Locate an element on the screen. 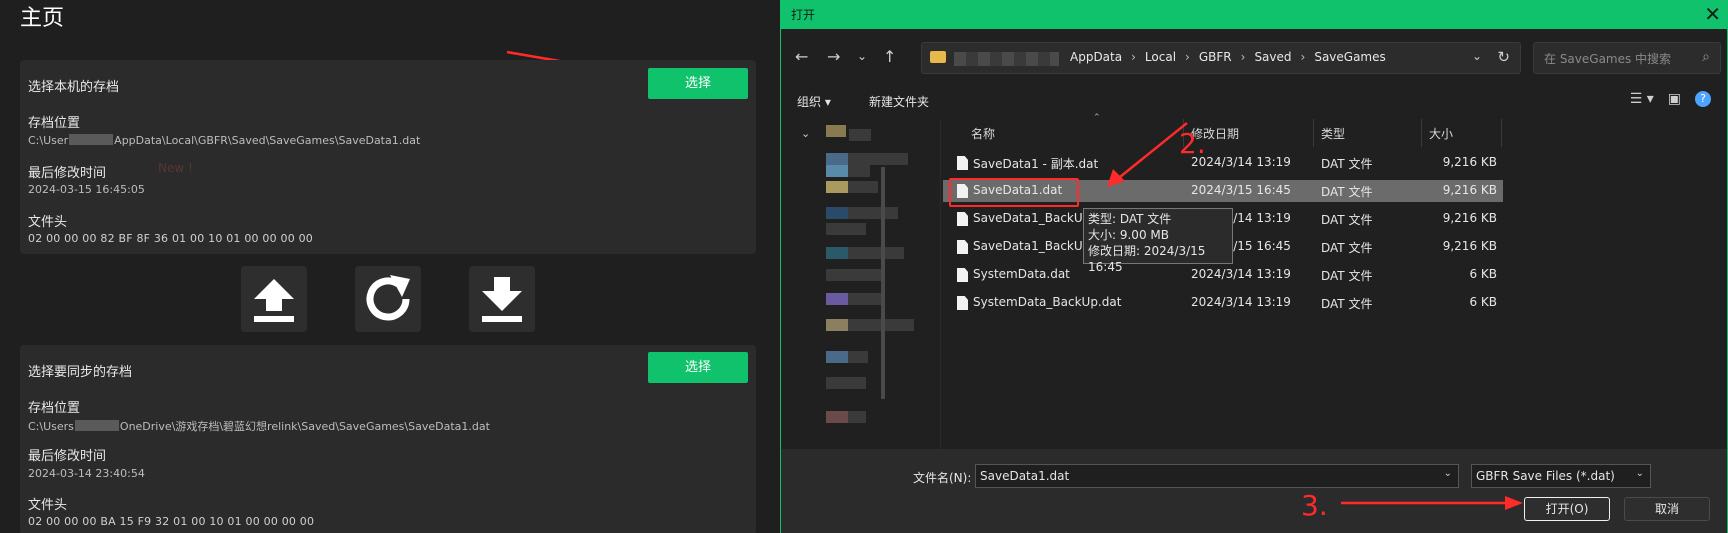  annotation-step-2: 2. is located at coordinates (1192, 143).